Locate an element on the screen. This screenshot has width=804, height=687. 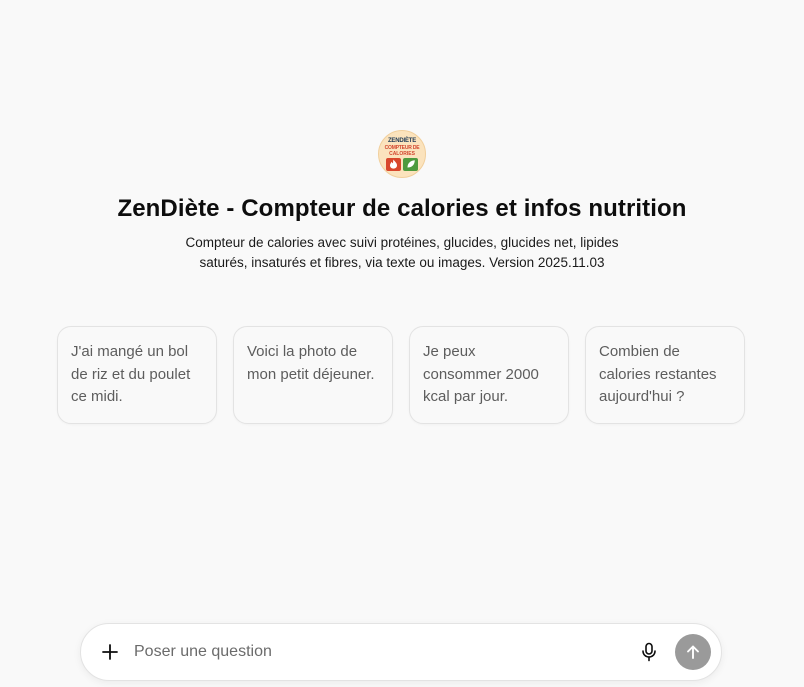
plus-icon is located at coordinates (110, 652).